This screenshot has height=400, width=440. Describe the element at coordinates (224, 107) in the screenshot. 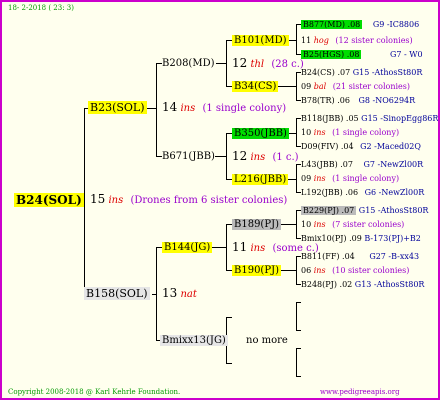

I see `b23-info: 14 ins (1 single colony)` at that location.